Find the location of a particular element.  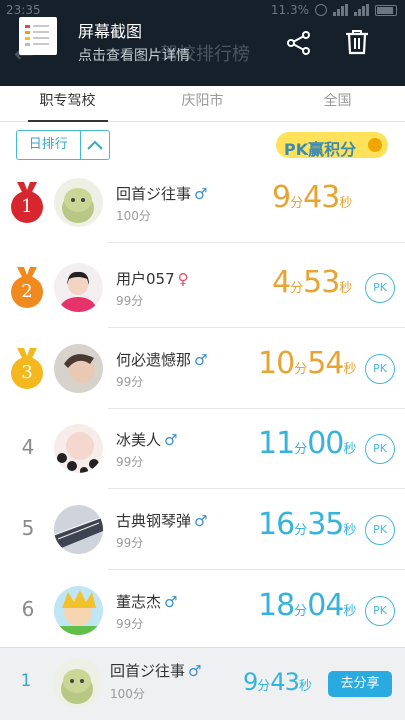

tab-national: 全国 is located at coordinates (337, 106).